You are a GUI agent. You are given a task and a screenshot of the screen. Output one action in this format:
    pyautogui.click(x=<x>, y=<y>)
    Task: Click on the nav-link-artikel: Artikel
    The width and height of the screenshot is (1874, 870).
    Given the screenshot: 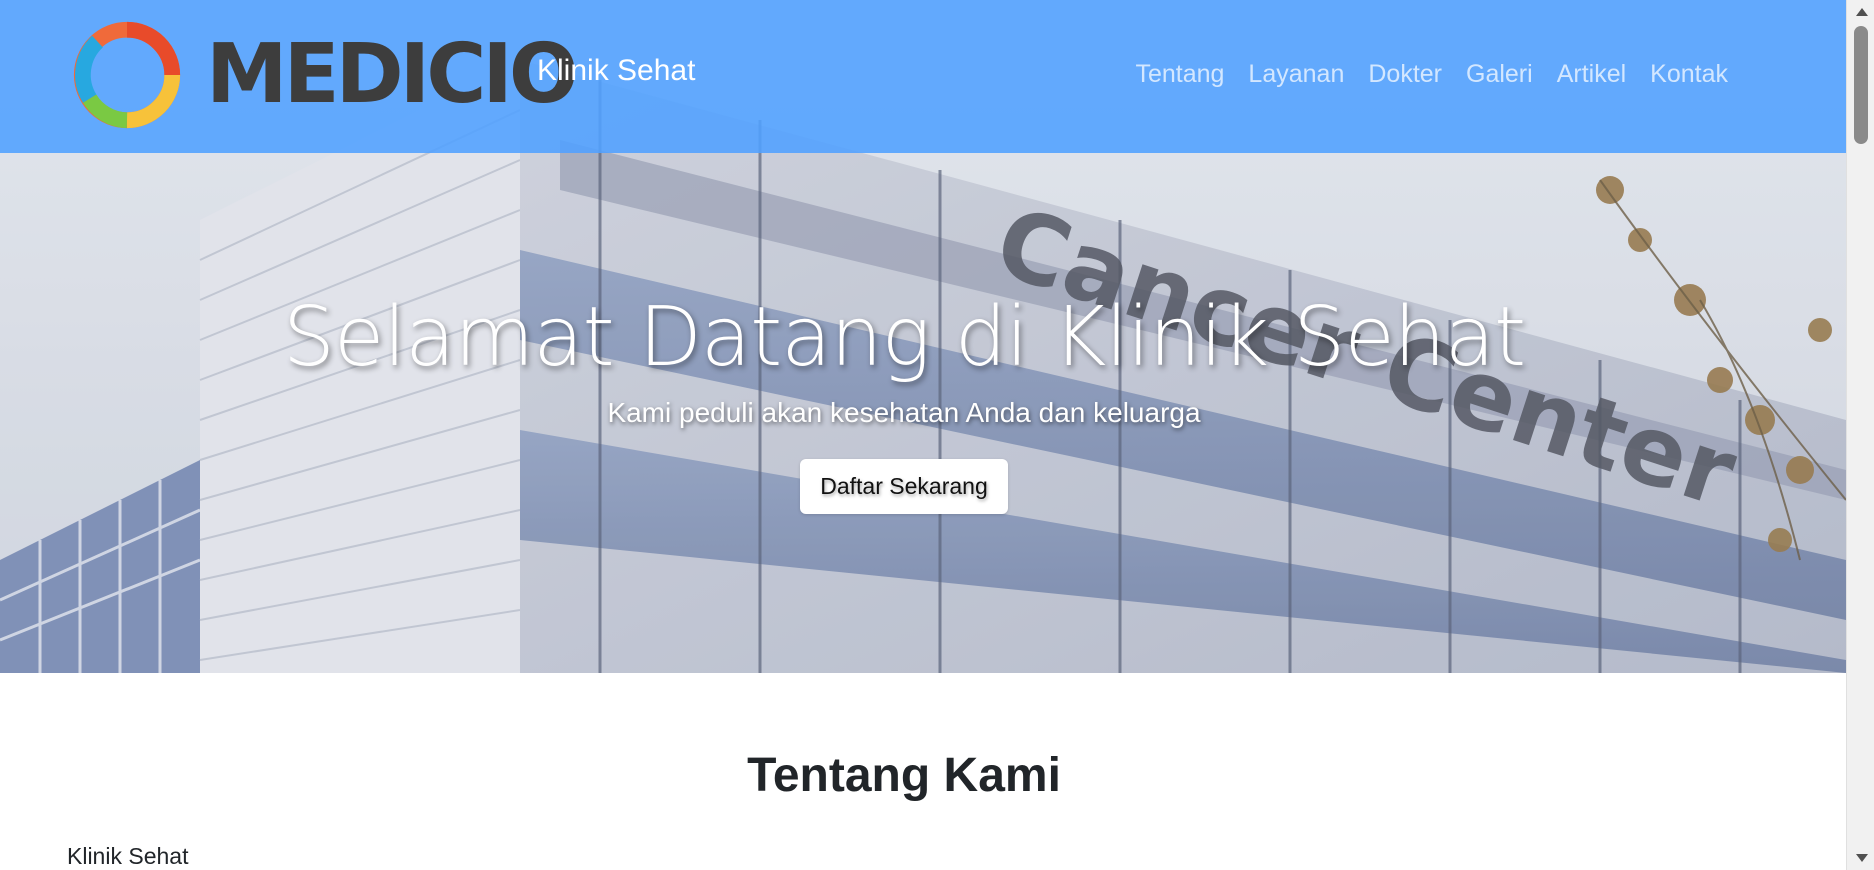 What is the action you would take?
    pyautogui.click(x=1591, y=74)
    